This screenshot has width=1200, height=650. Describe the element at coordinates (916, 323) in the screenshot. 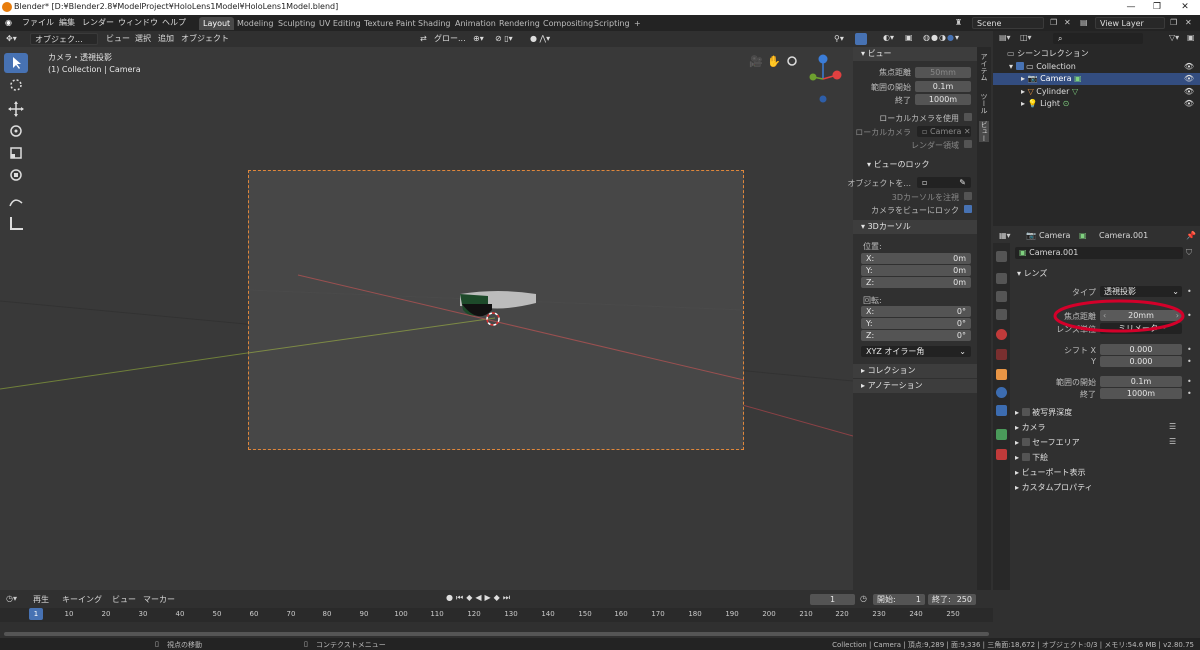

I see `cursor-rot-y: Y: 0°` at that location.